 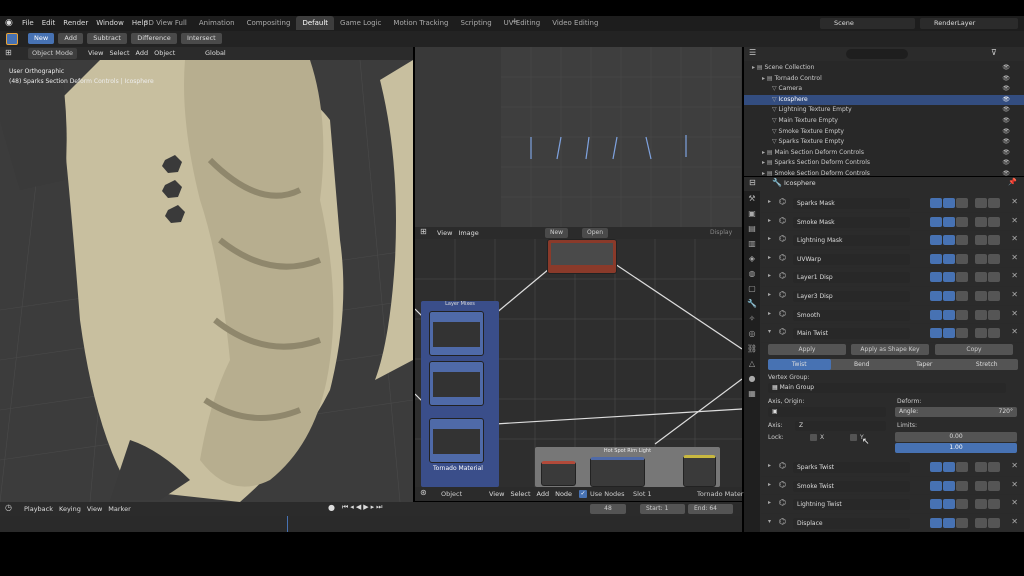 What do you see at coordinates (12, 39) in the screenshot?
I see `select-tool-icon` at bounding box center [12, 39].